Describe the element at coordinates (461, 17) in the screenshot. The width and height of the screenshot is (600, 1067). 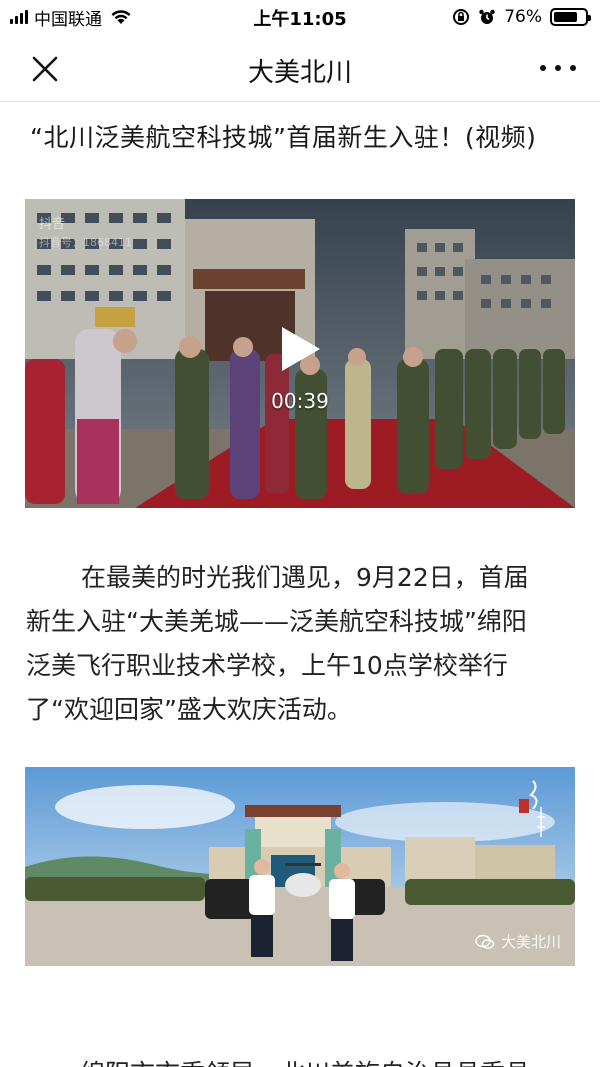
I see `orientation-lock-icon` at that location.